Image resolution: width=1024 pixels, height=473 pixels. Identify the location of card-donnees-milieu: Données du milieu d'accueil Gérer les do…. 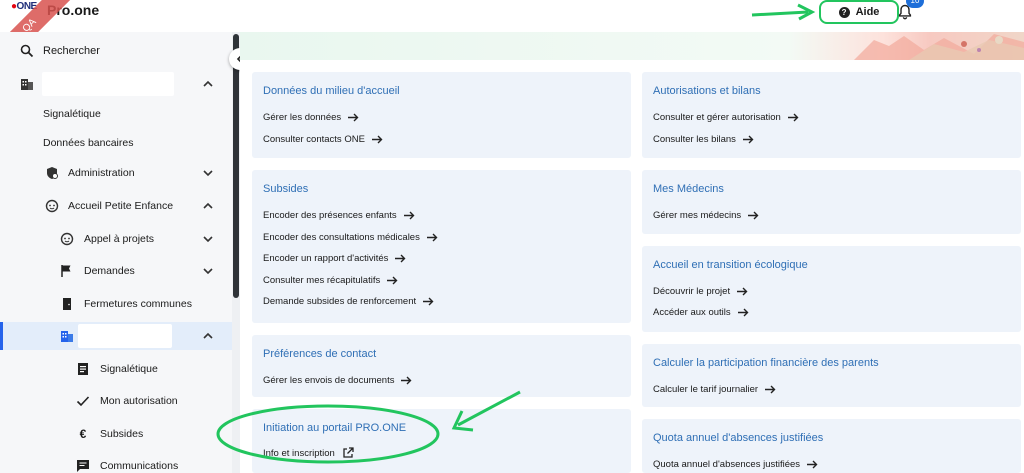
(441, 115).